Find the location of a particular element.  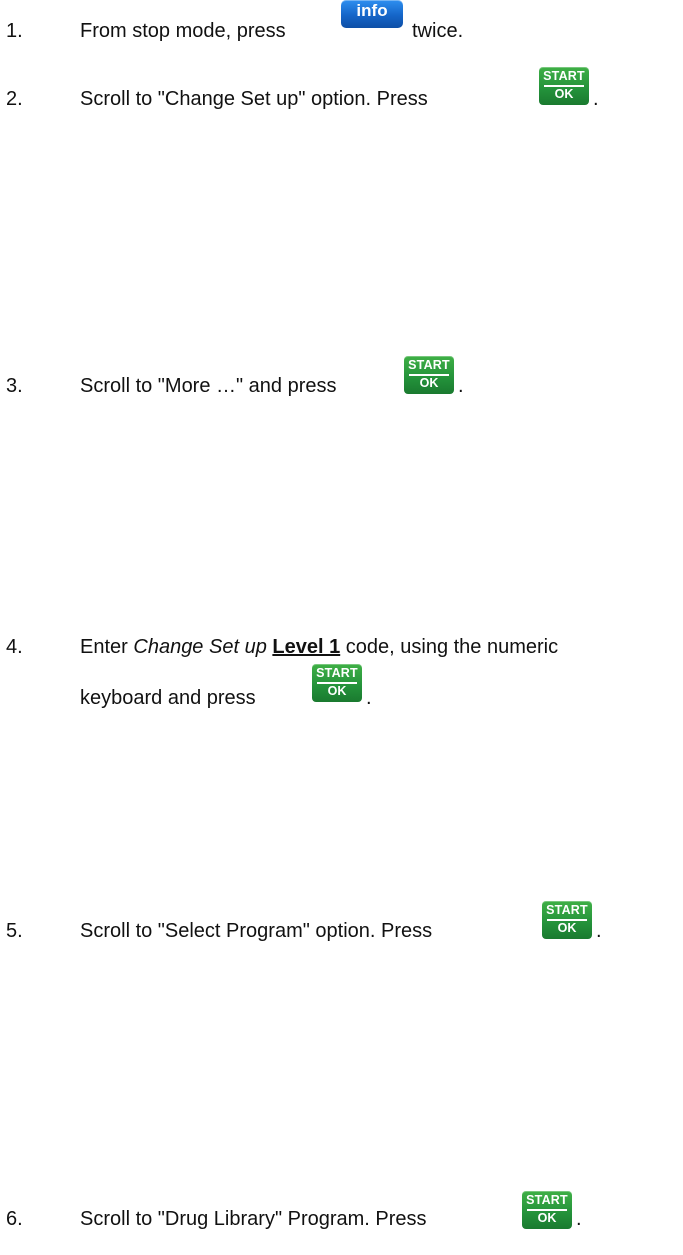

level-1-label: Level 1 is located at coordinates (306, 647).